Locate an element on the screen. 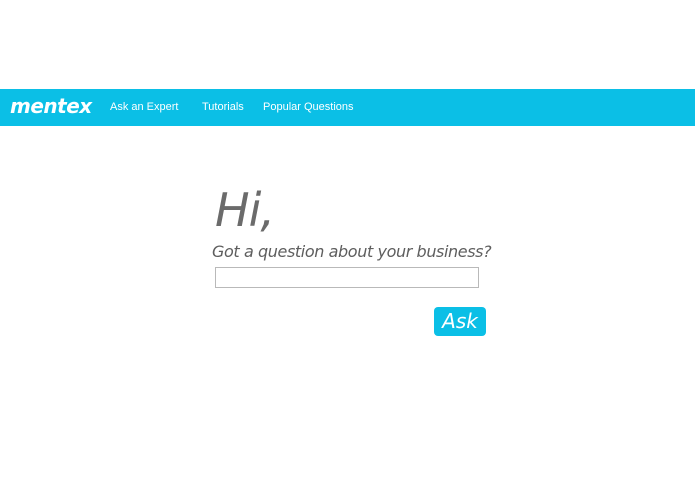  greeting-heading: Hi, is located at coordinates (245, 210).